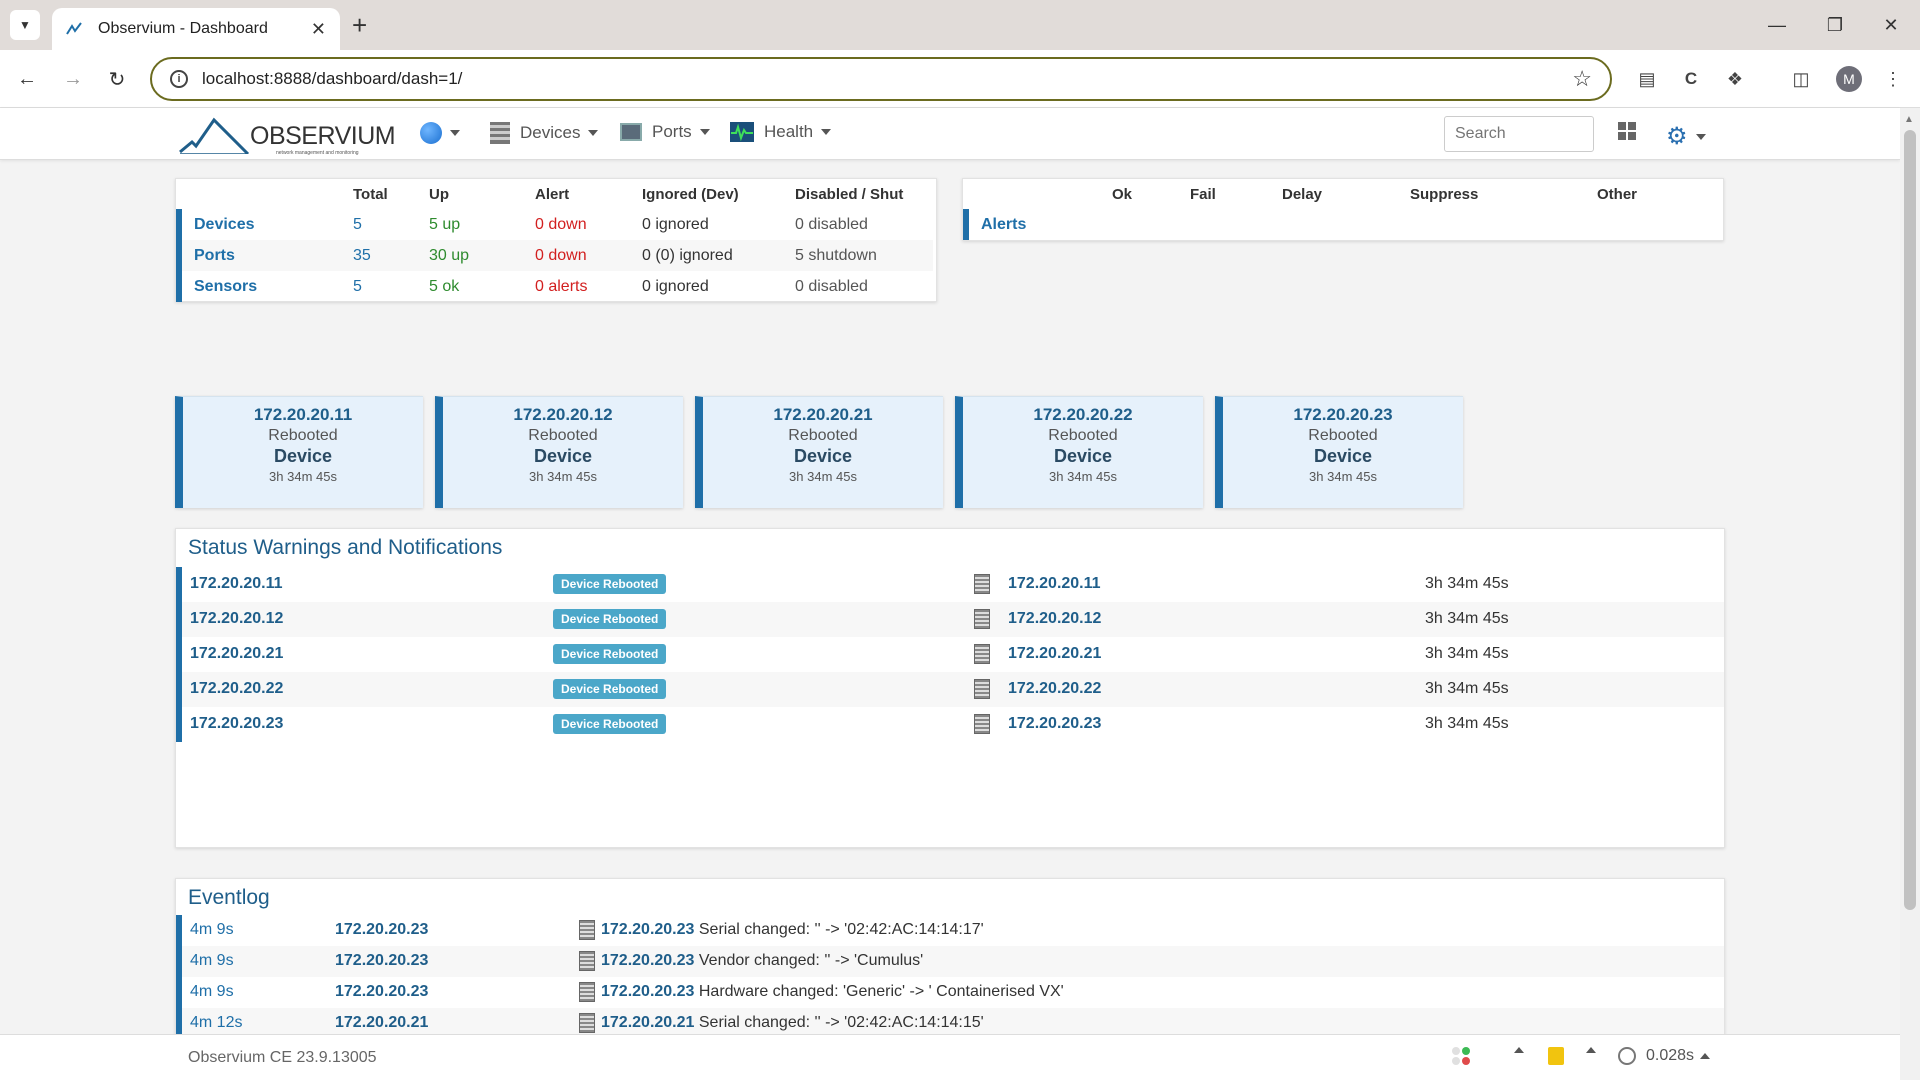  What do you see at coordinates (1343, 209) in the screenshot?
I see `alerts-summary-panel: Ok Fail Delay Suppress Other Alerts` at bounding box center [1343, 209].